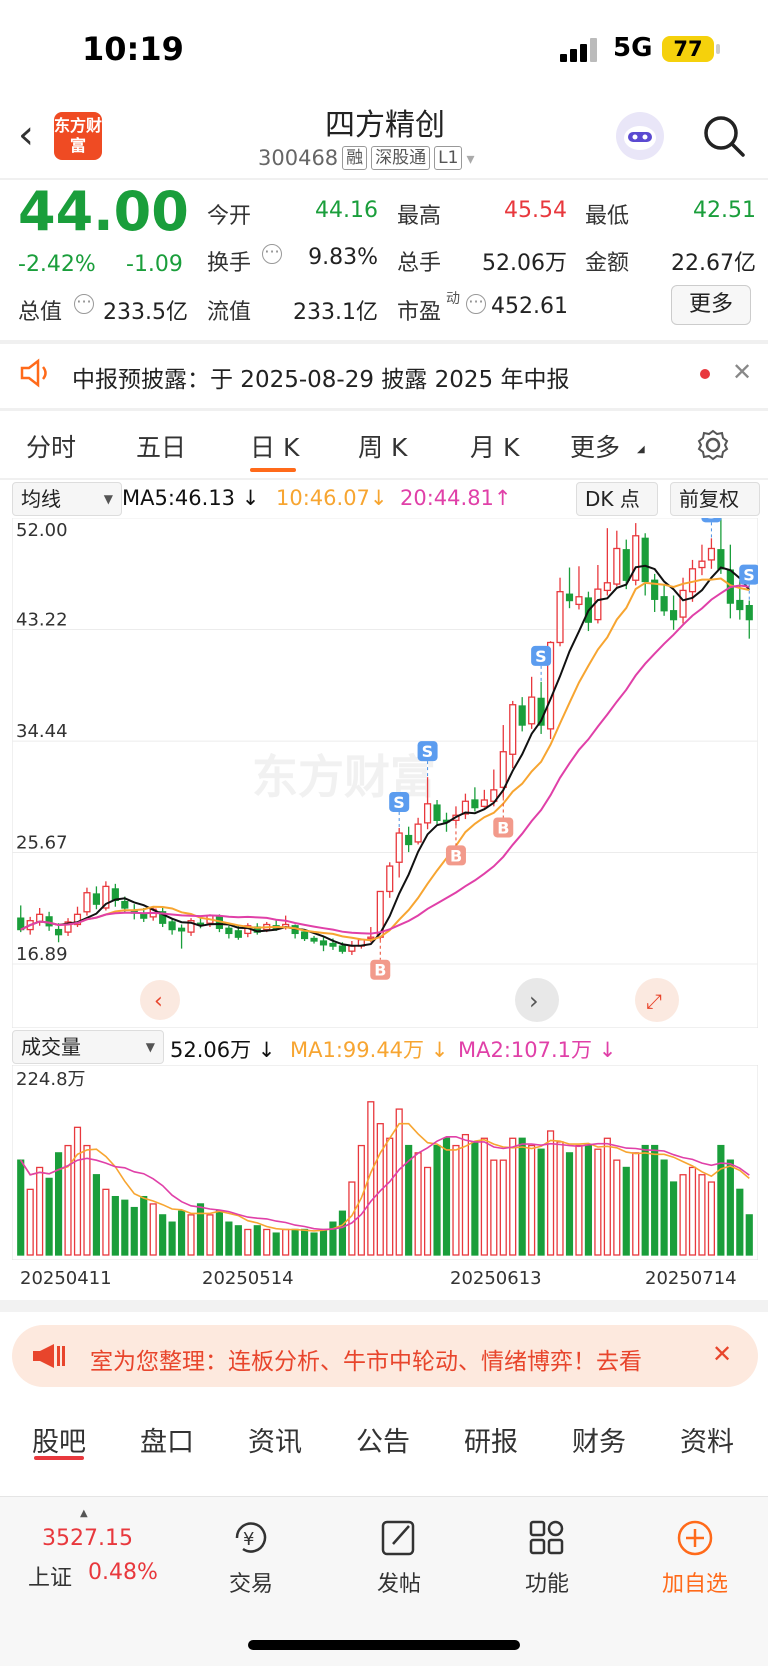 The width and height of the screenshot is (768, 1666). What do you see at coordinates (688, 49) in the screenshot?
I see `battery-icon: 77` at bounding box center [688, 49].